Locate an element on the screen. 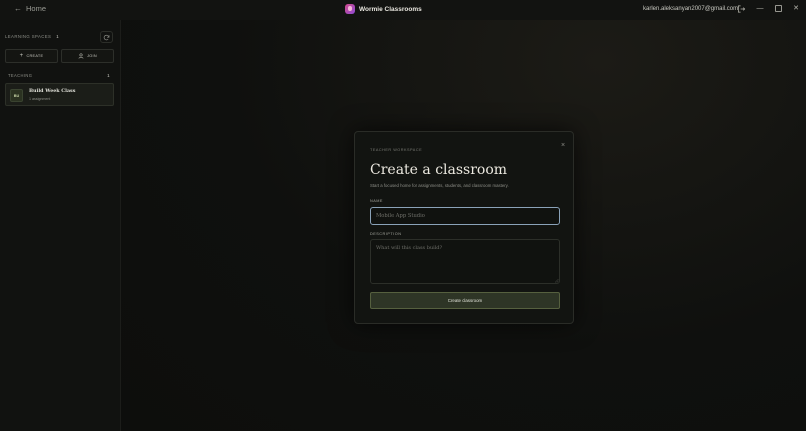 The width and height of the screenshot is (806, 431). close-icon: × is located at coordinates (563, 145).